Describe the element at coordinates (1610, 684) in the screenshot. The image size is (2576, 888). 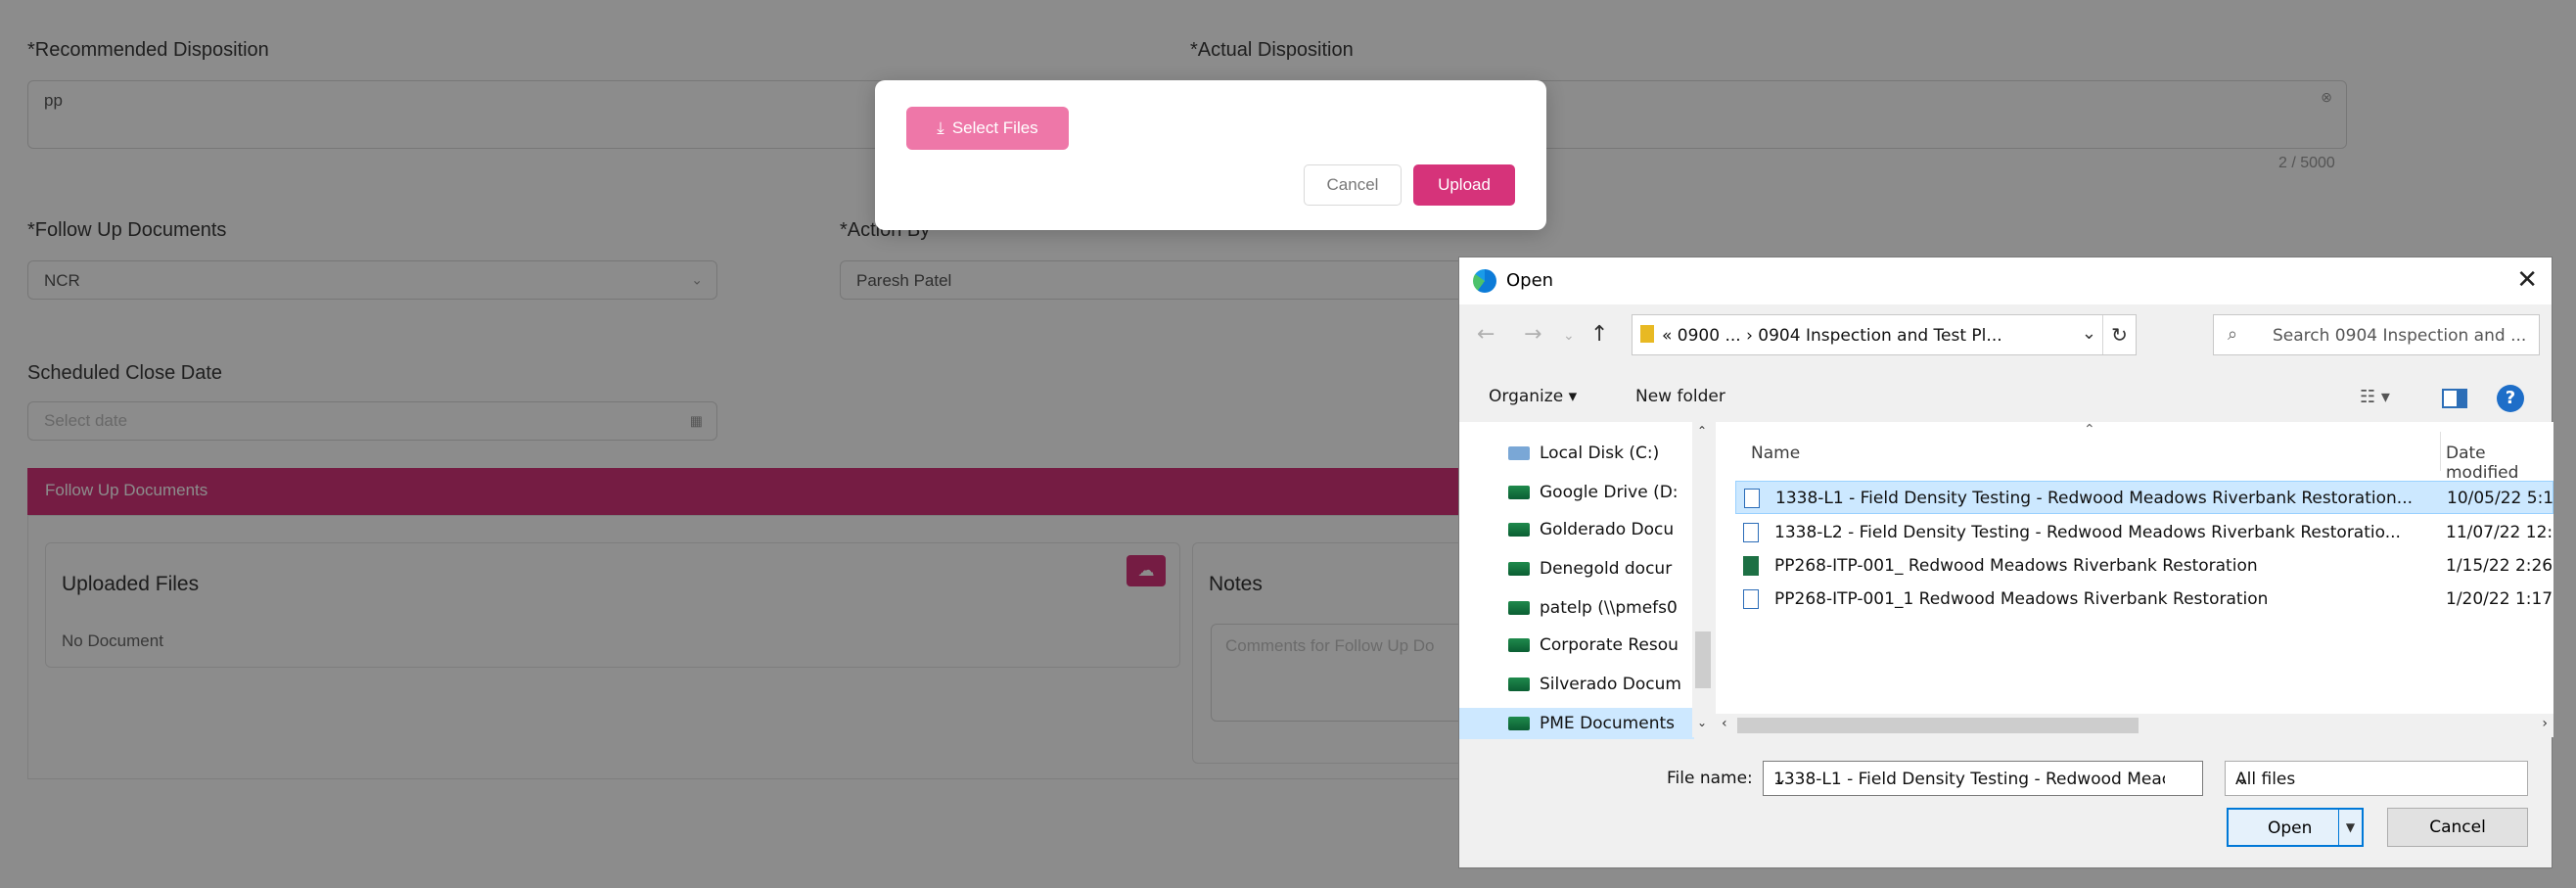
I see `nav-item-label: Silverado Docum` at that location.